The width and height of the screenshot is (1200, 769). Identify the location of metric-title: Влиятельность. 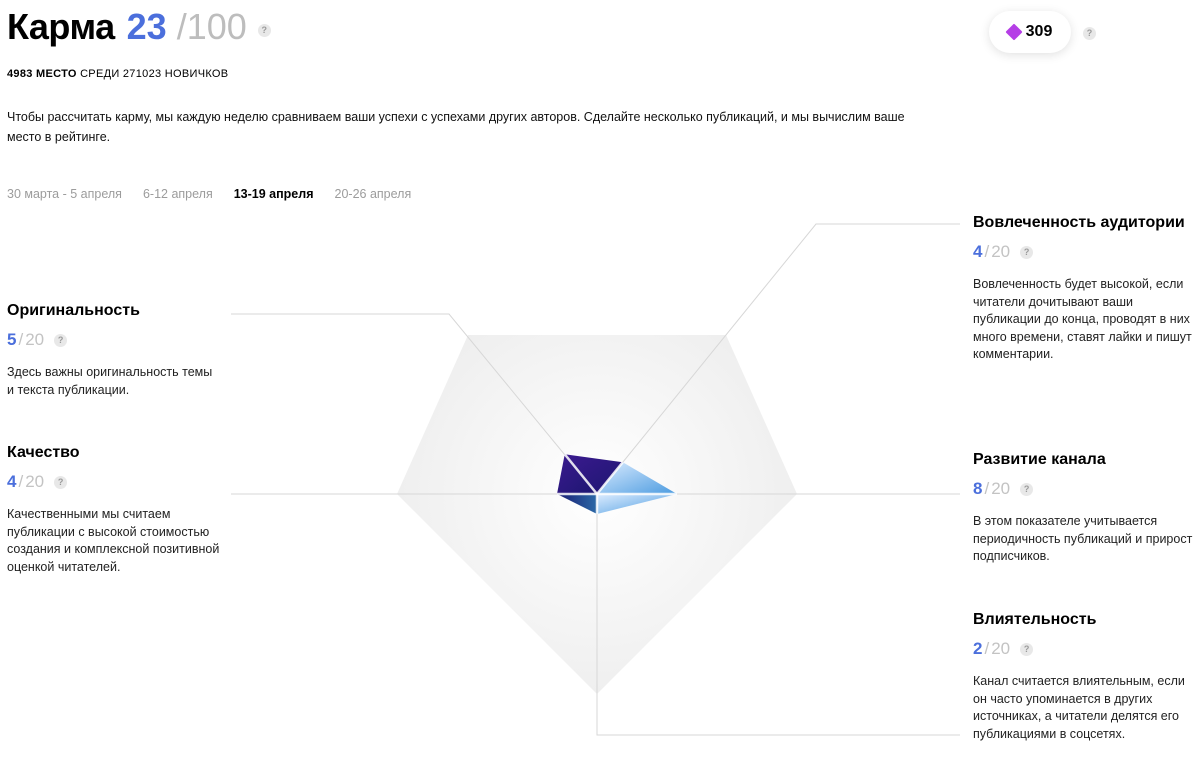
(1035, 619).